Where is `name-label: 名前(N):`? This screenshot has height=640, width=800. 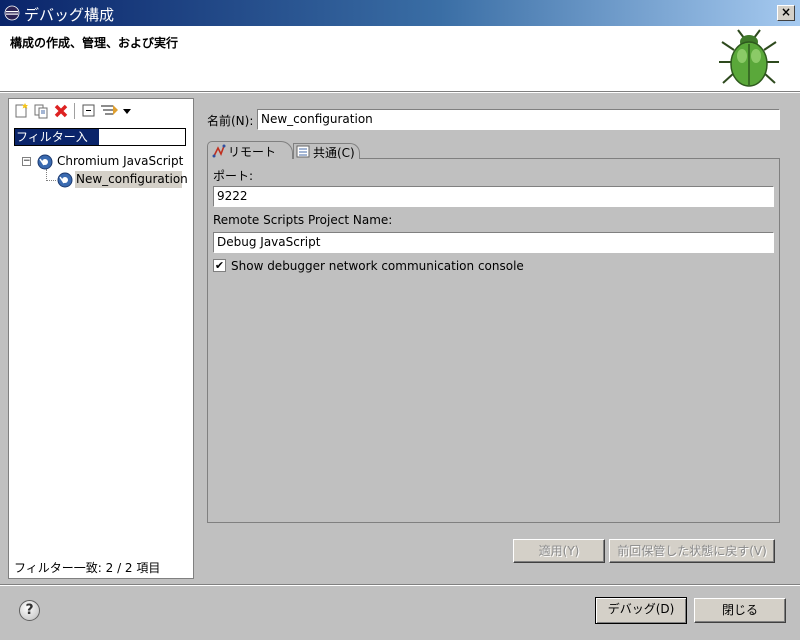 name-label: 名前(N): is located at coordinates (230, 121).